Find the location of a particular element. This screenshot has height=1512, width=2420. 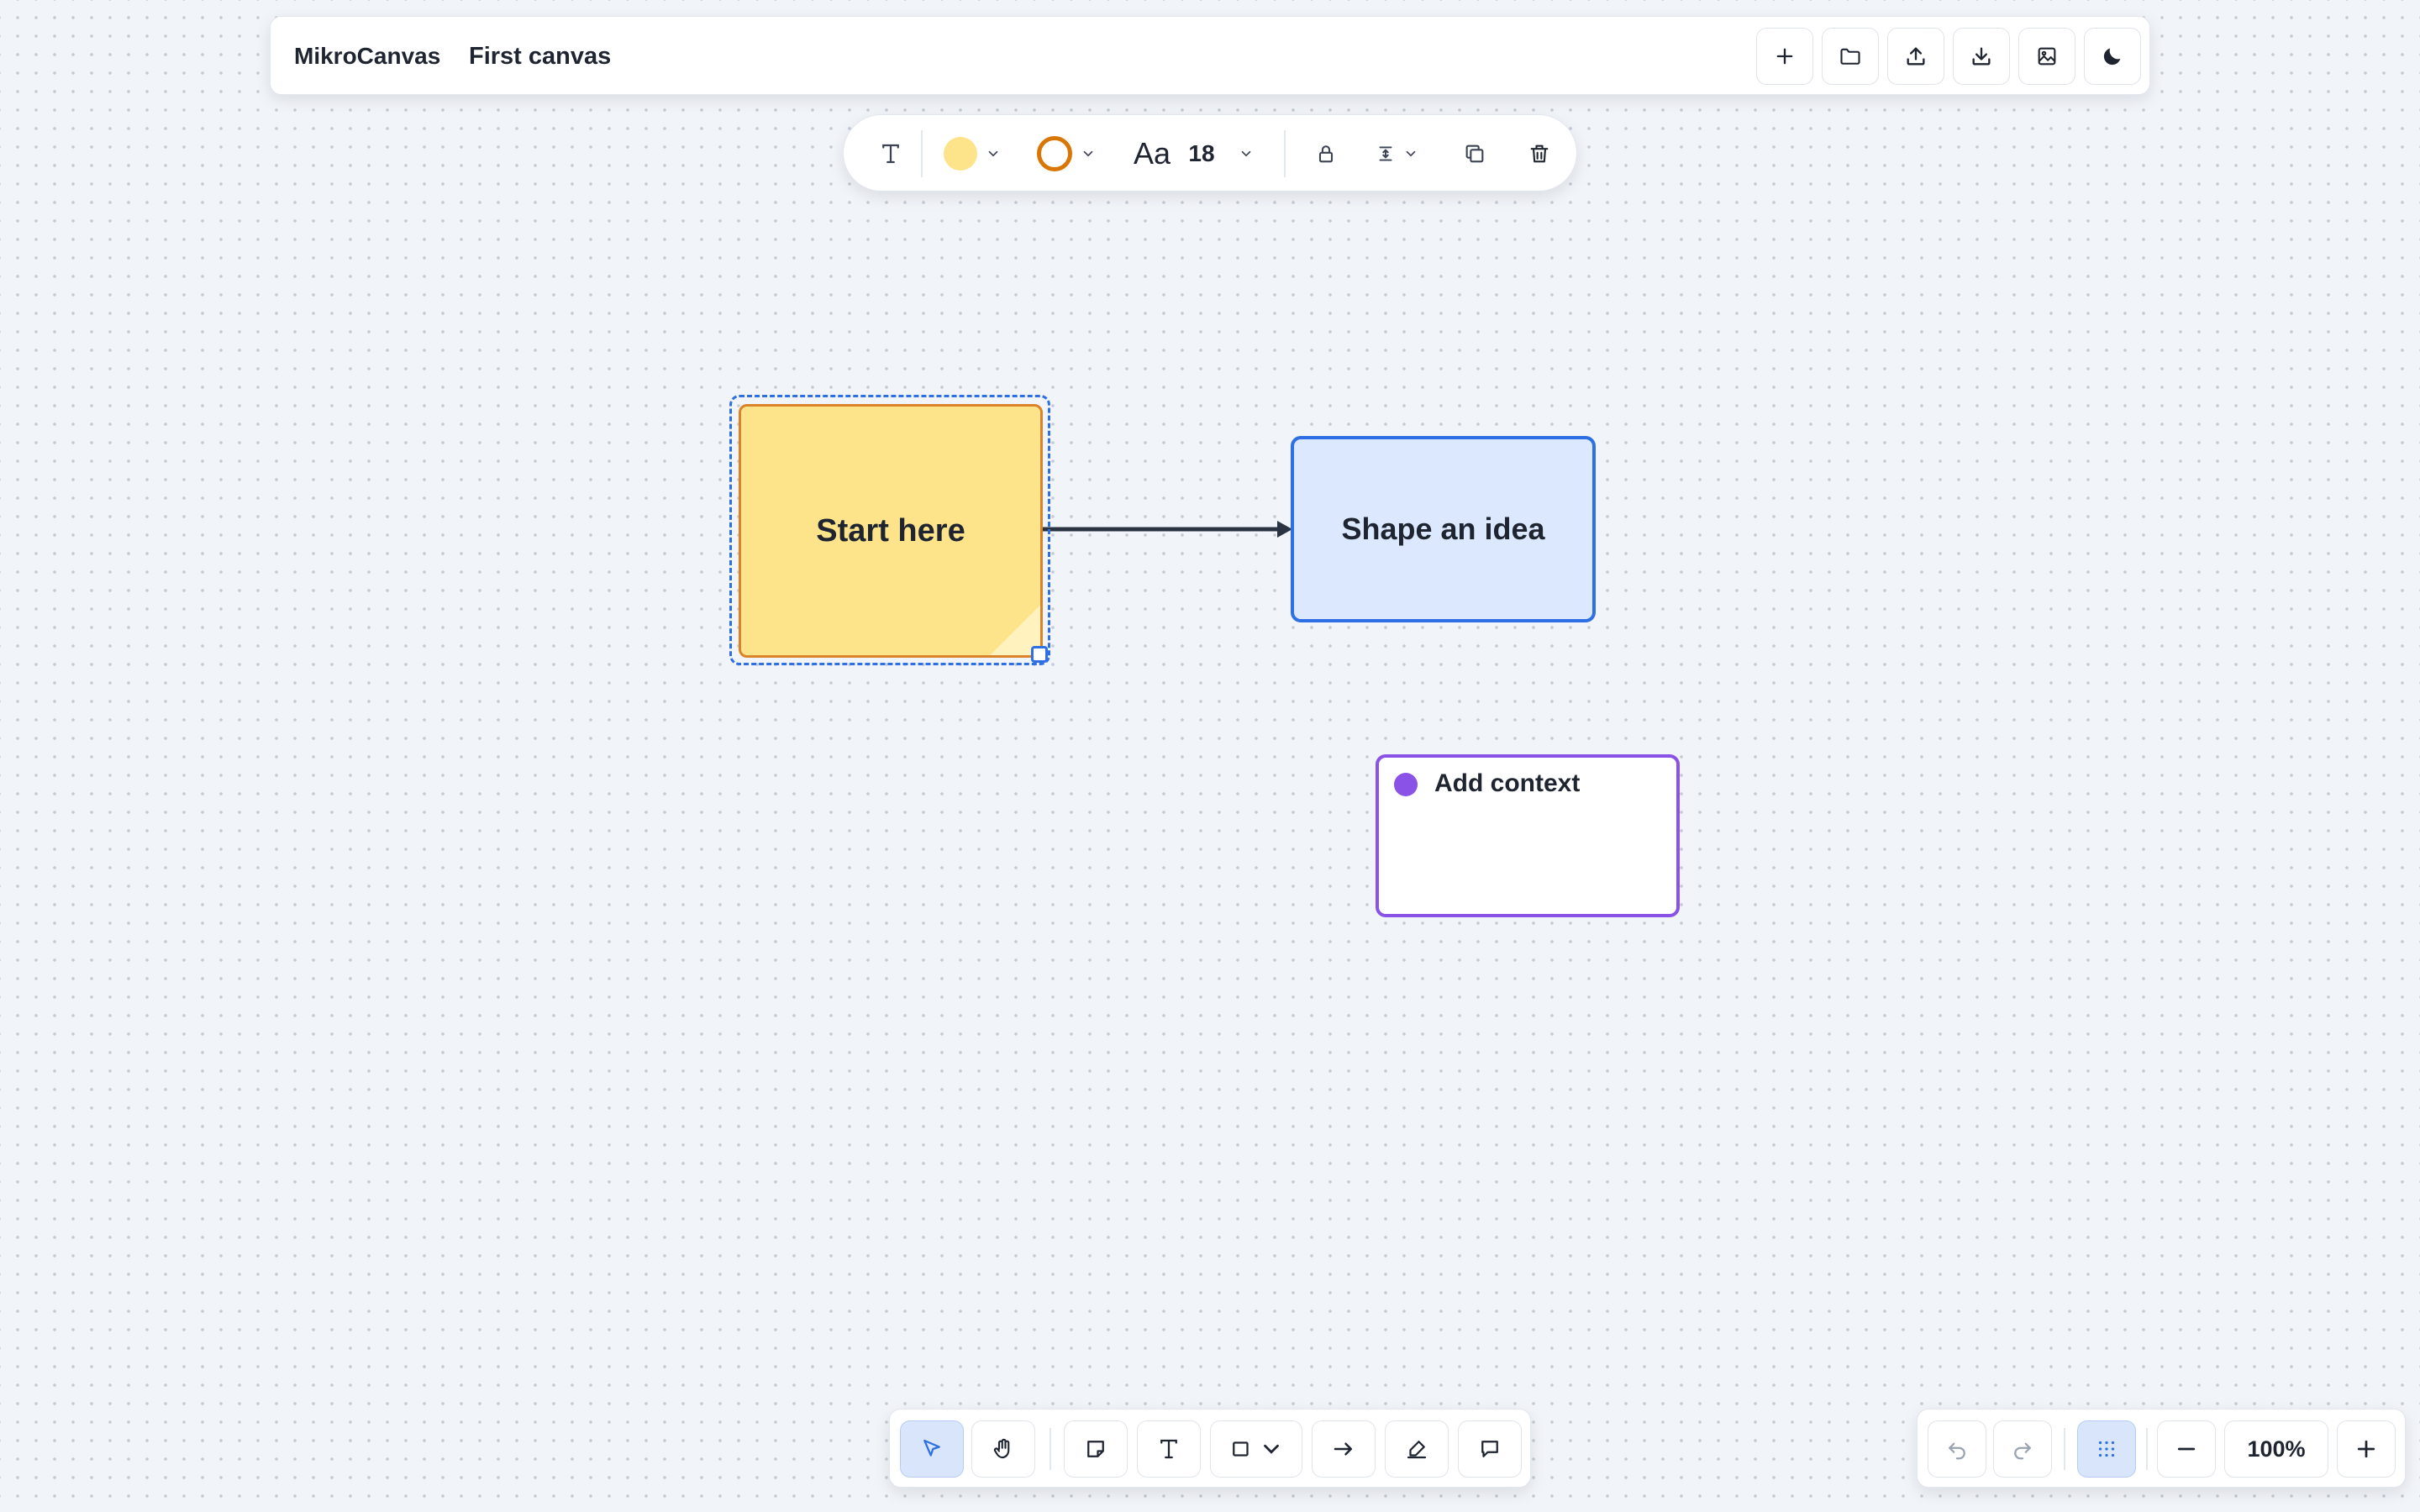

format-toolbar: Aa 18 is located at coordinates (1210, 153).